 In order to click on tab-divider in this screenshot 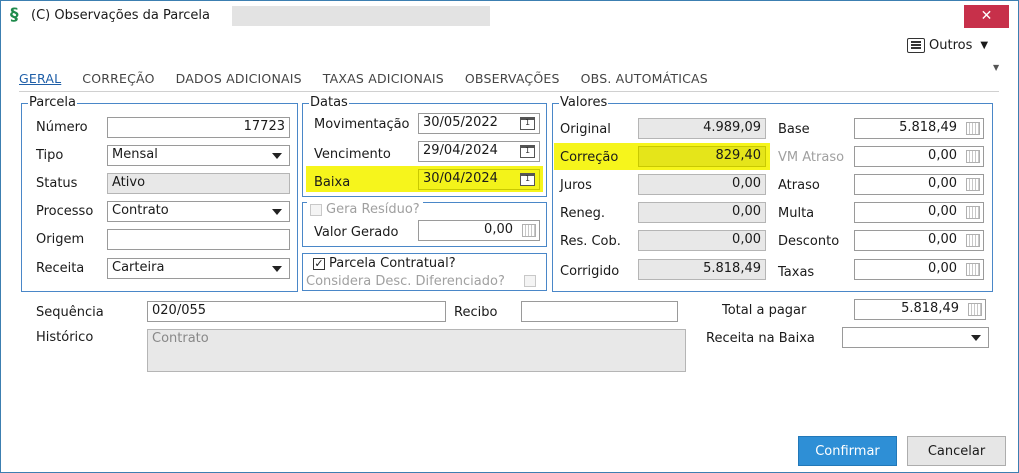, I will do `click(509, 91)`.